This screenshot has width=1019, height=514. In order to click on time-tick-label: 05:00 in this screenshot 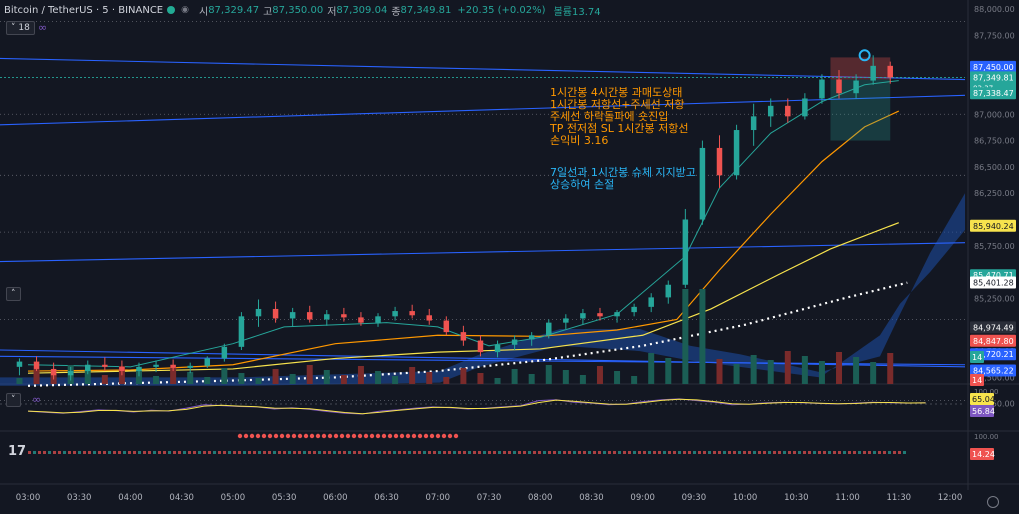, I will do `click(233, 498)`.